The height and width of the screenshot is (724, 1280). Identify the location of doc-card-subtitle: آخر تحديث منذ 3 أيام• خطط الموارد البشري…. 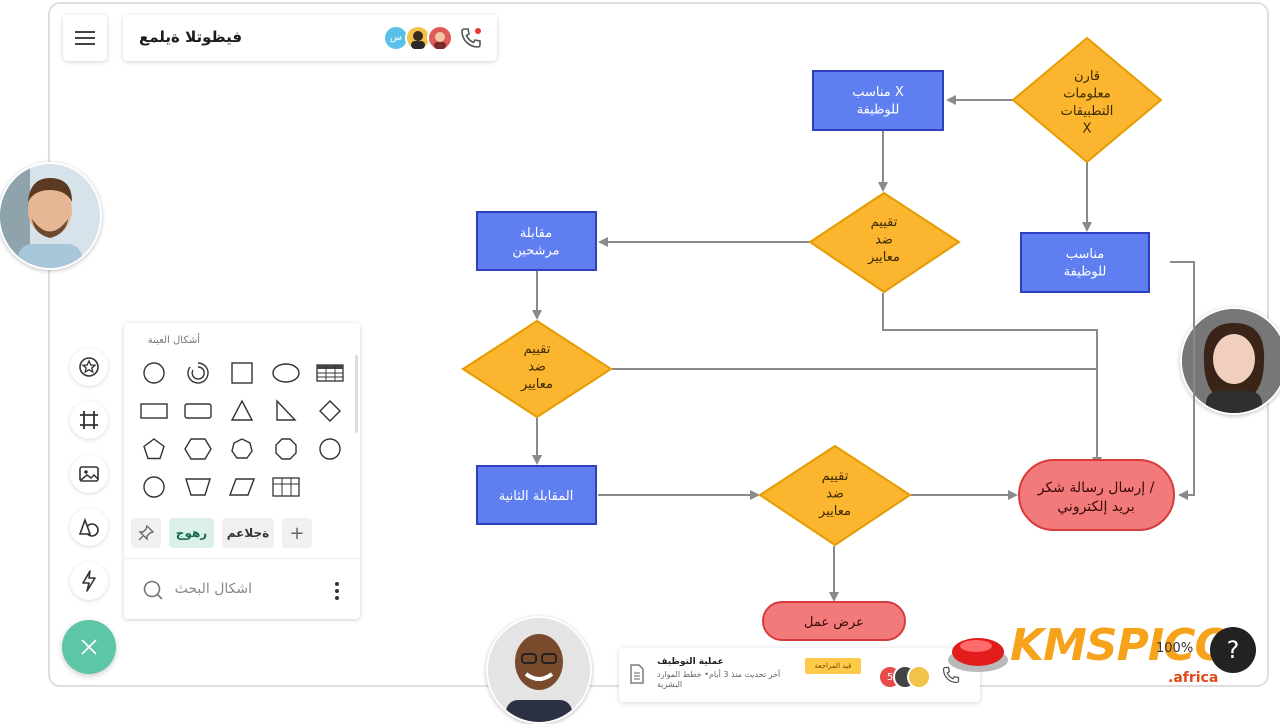
(719, 679).